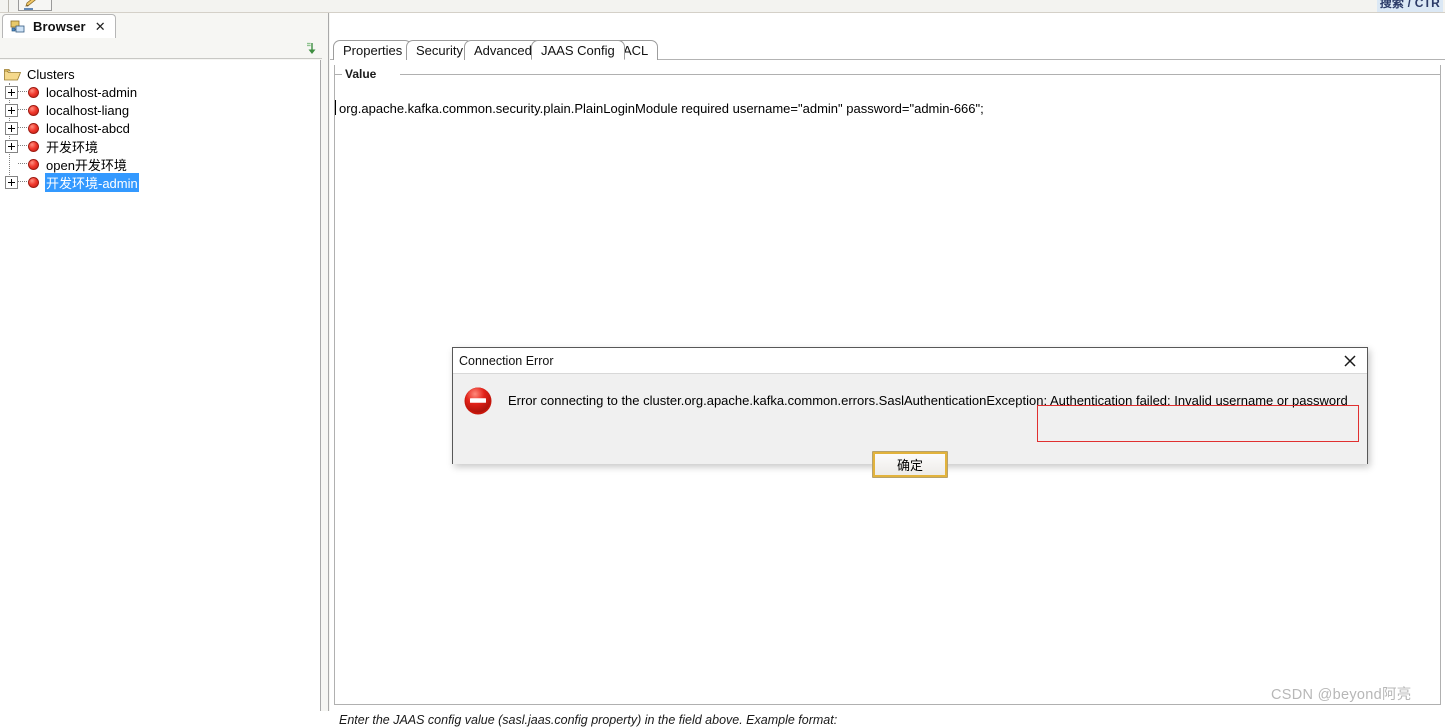  What do you see at coordinates (478, 401) in the screenshot?
I see `error-stop-icon` at bounding box center [478, 401].